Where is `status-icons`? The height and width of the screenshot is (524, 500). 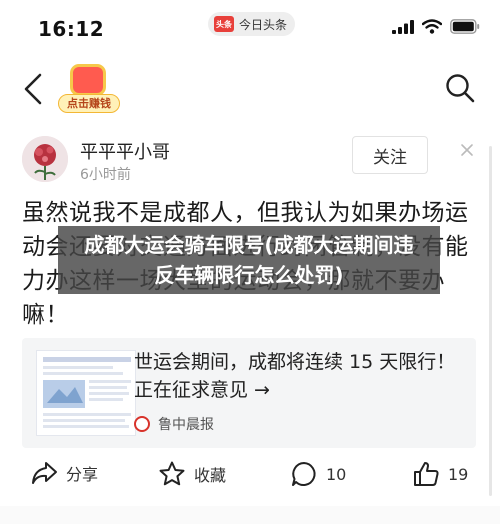 status-icons is located at coordinates (436, 26).